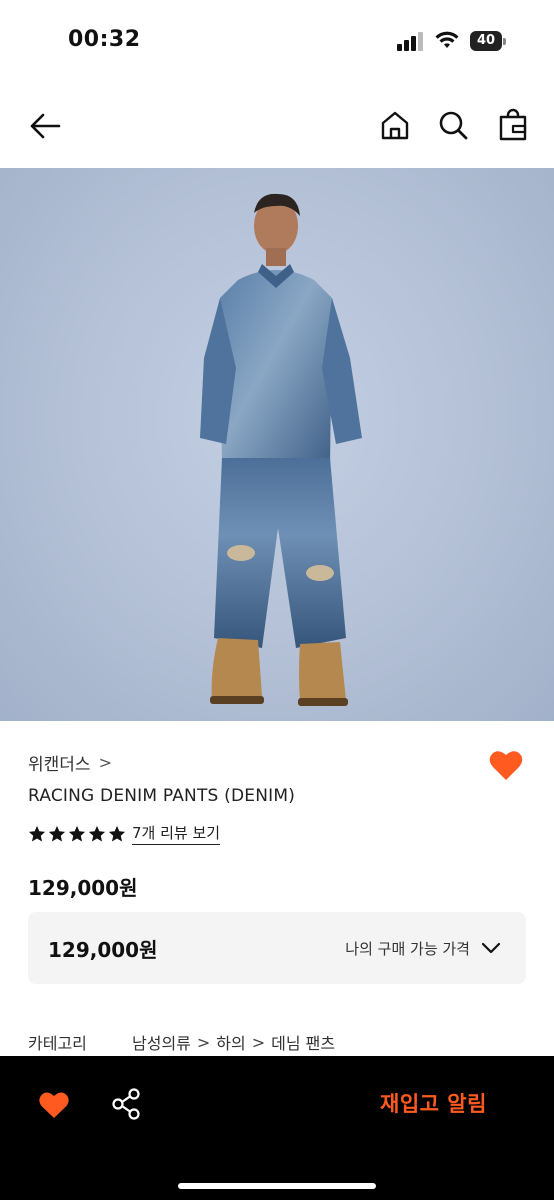 This screenshot has height=1200, width=554. I want to click on review-link: 7개 리뷰 보기, so click(176, 833).